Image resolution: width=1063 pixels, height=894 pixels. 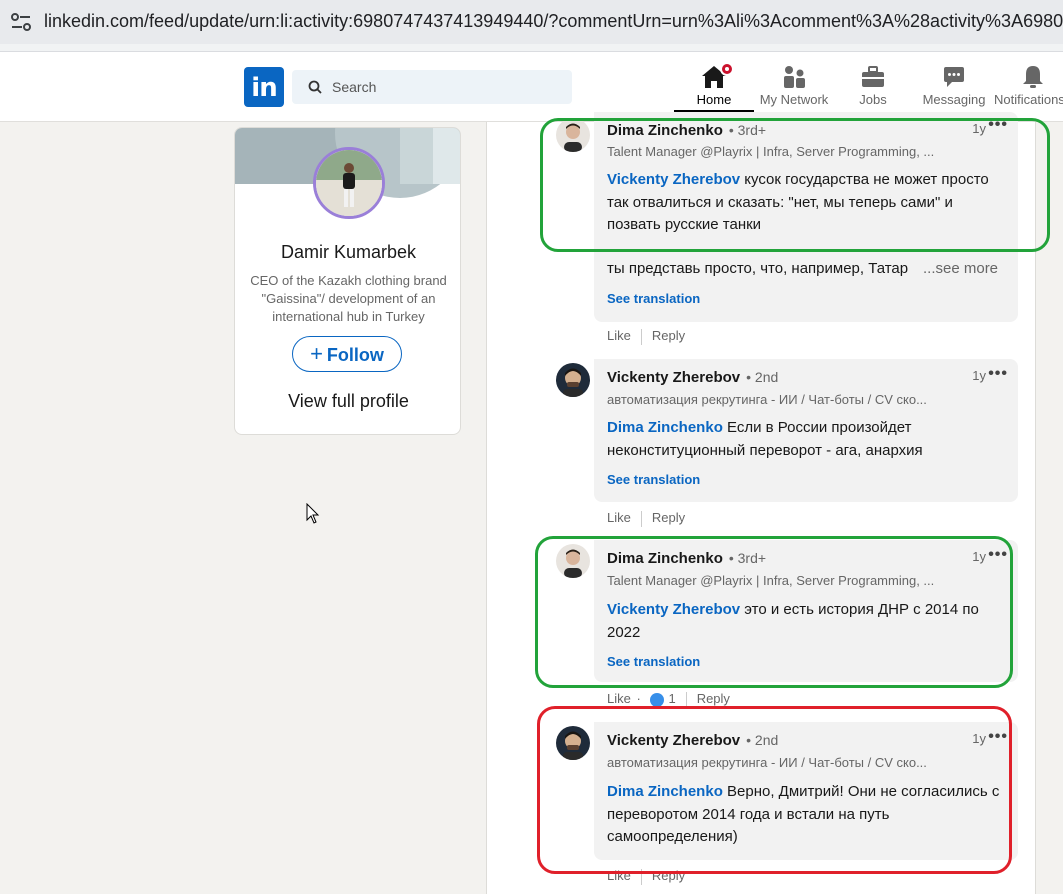 I want to click on like-reaction-icon, so click(x=657, y=699).